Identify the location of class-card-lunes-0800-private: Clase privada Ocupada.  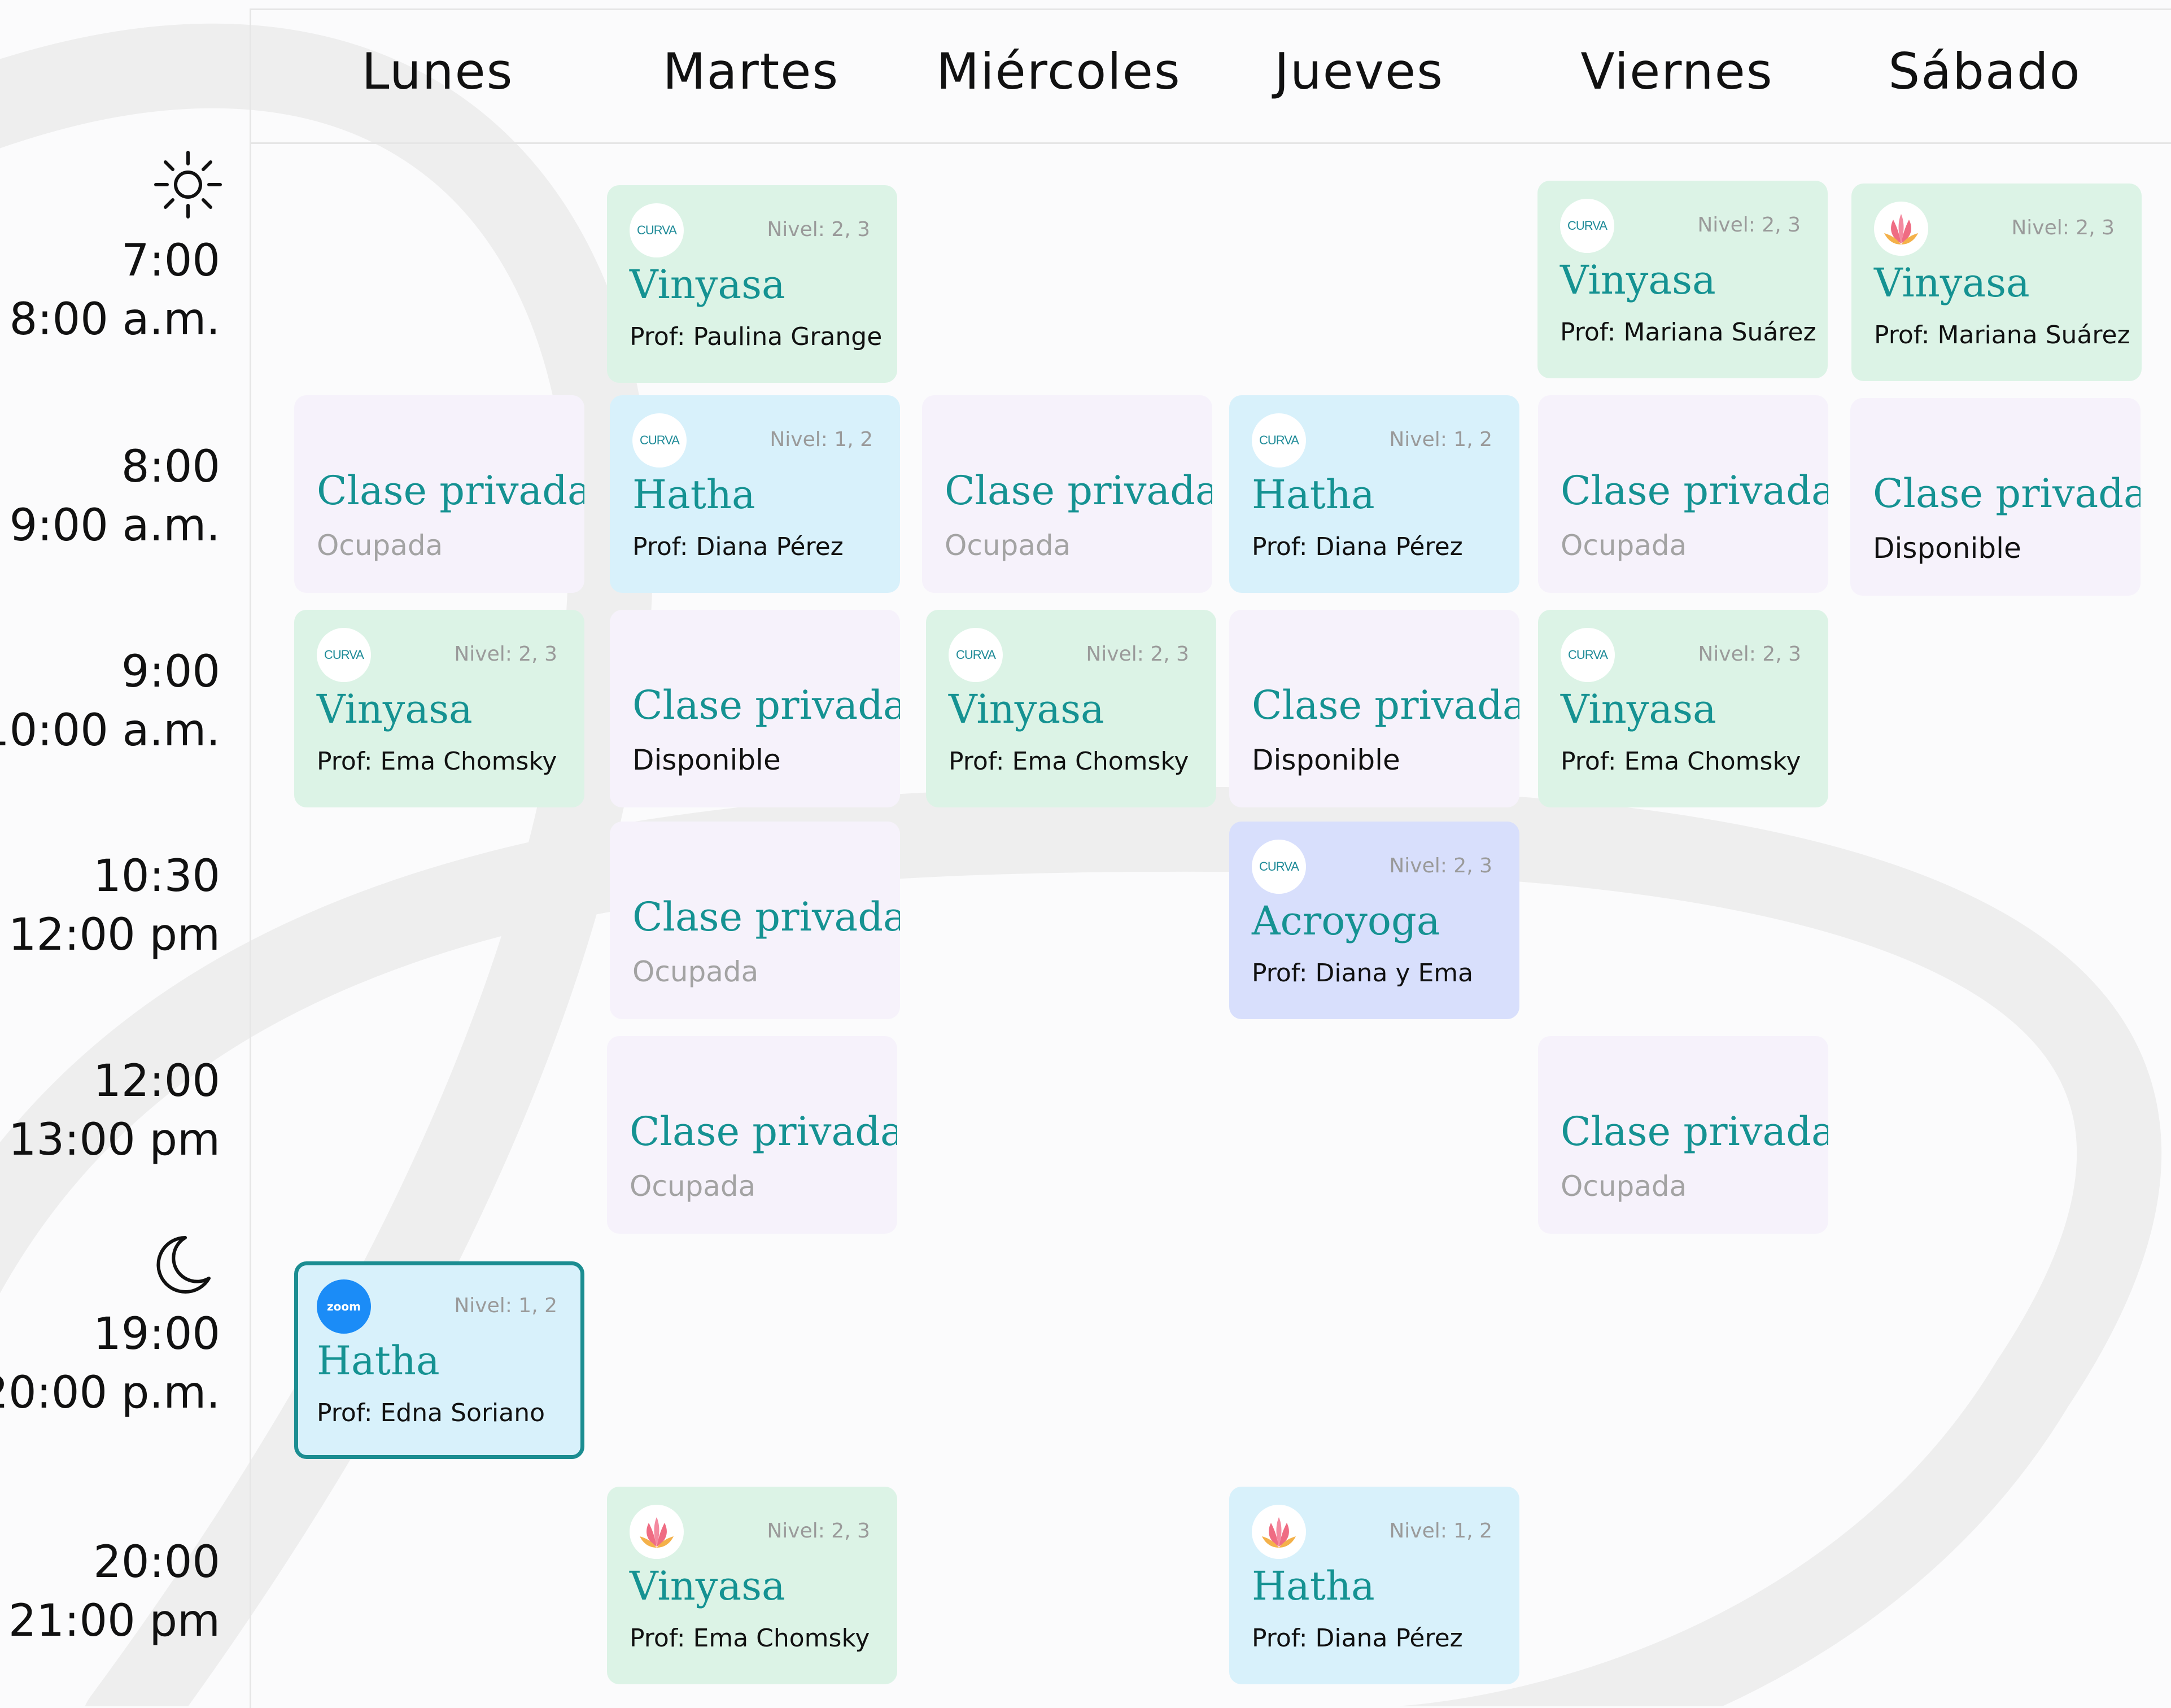
(439, 494).